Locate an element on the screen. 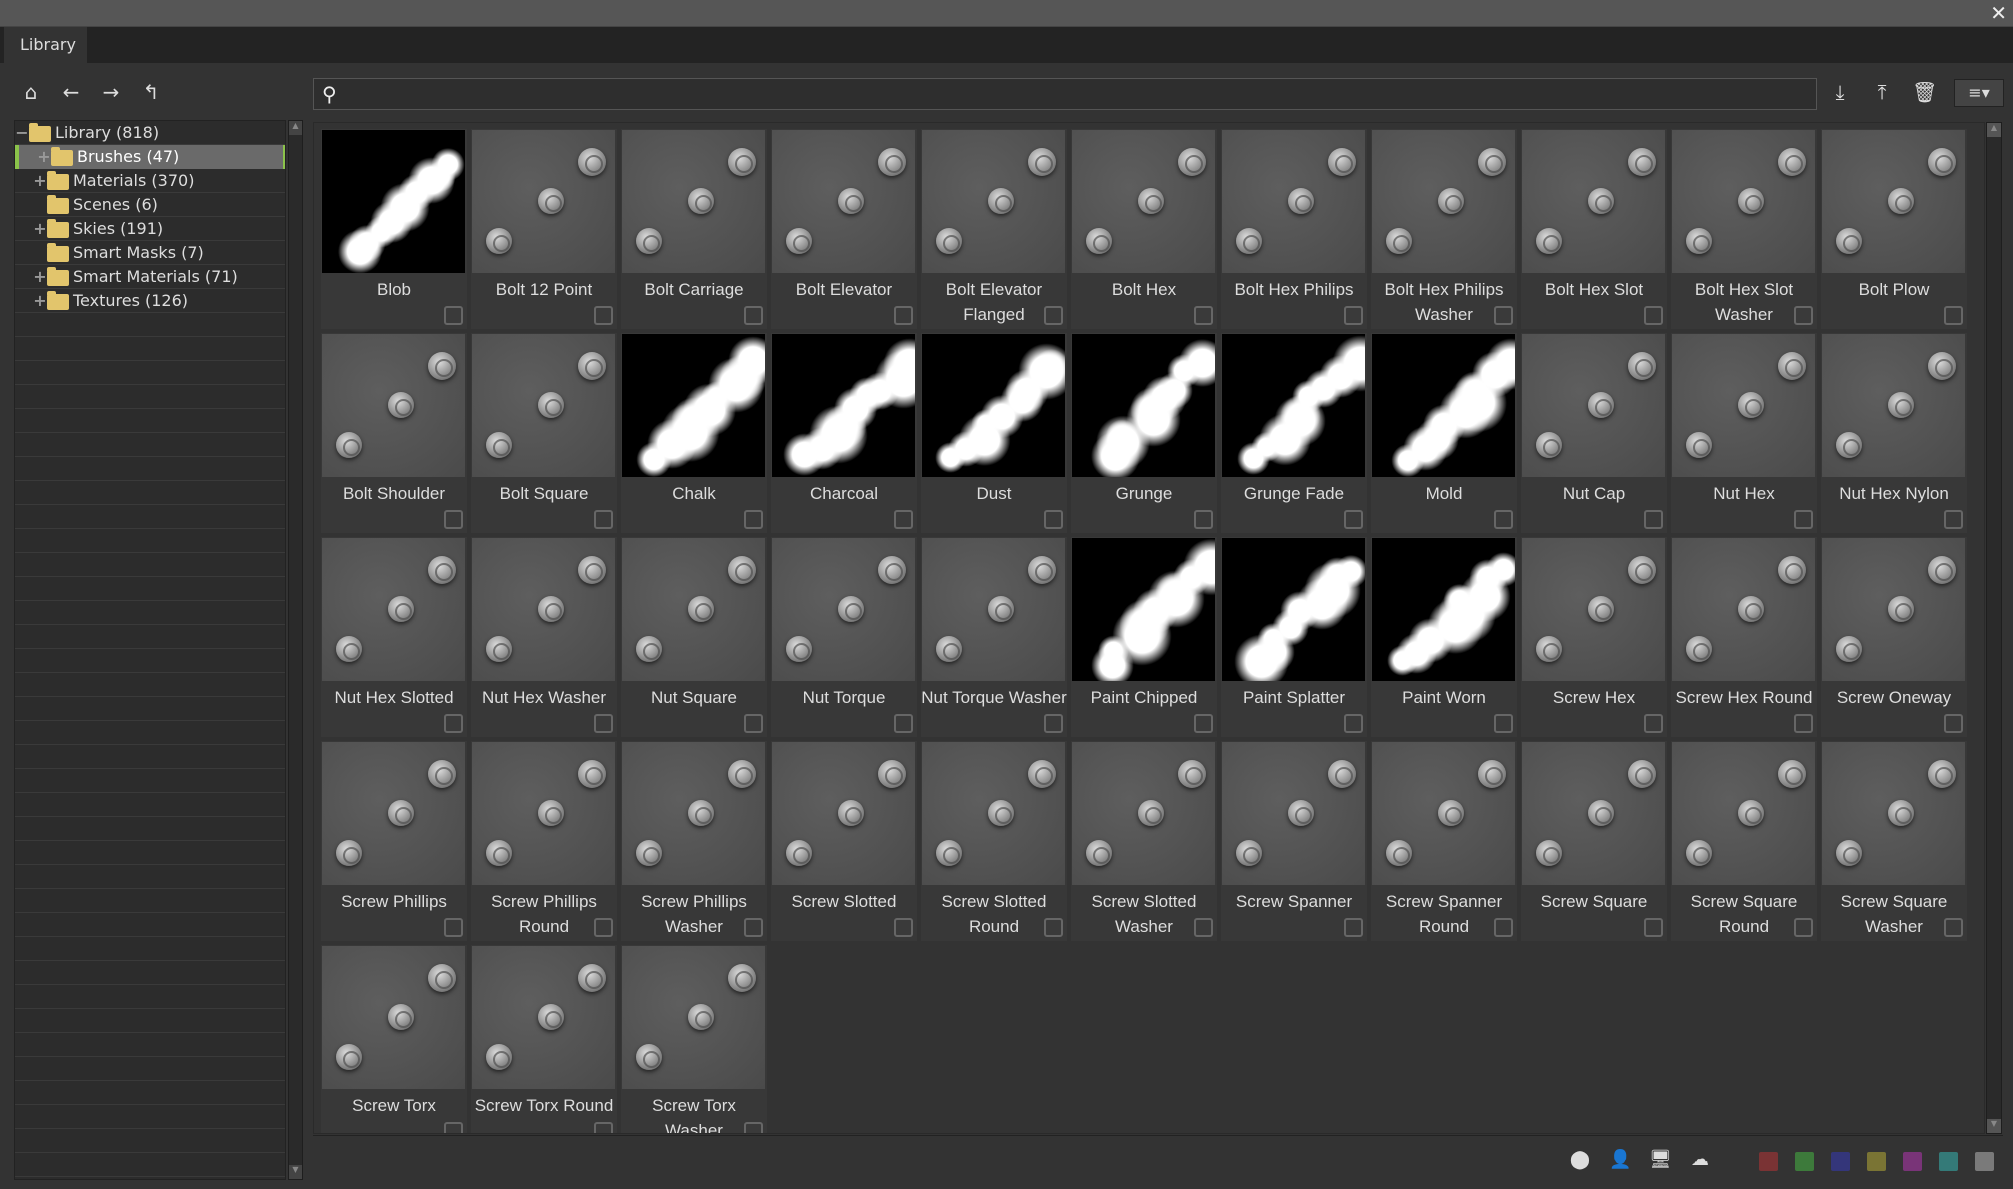 This screenshot has width=2013, height=1189. asset-tile: Bolt Elevator Flanged is located at coordinates (994, 229).